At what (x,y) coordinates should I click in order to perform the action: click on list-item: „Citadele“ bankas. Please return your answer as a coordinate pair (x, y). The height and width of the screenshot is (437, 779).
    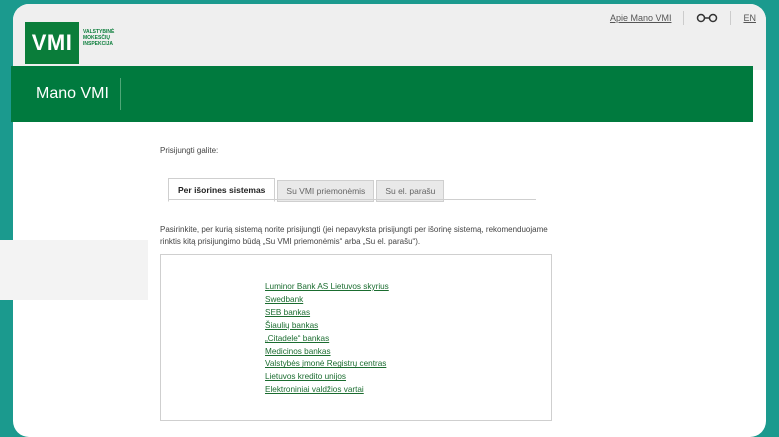
    Looking at the image, I should click on (327, 339).